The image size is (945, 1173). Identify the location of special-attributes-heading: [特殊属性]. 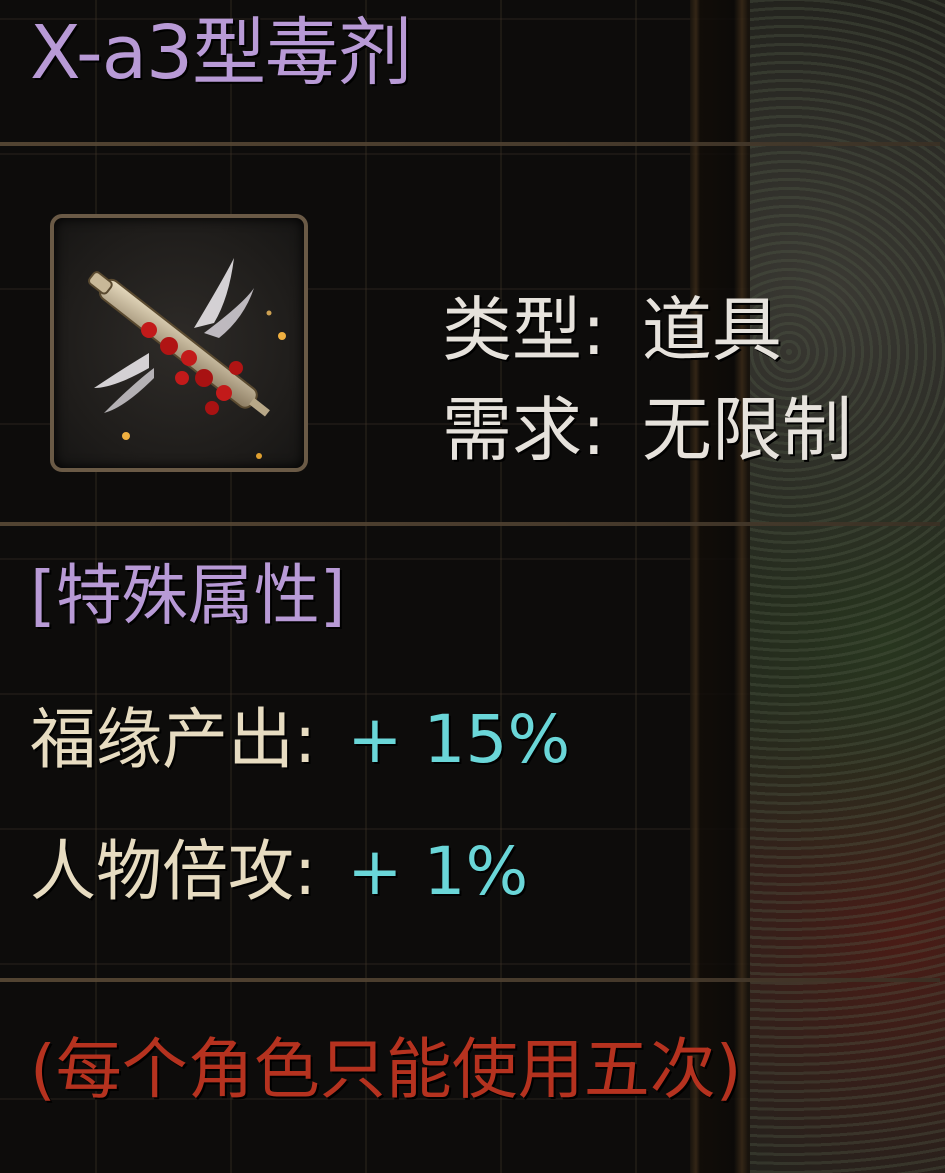
(188, 595).